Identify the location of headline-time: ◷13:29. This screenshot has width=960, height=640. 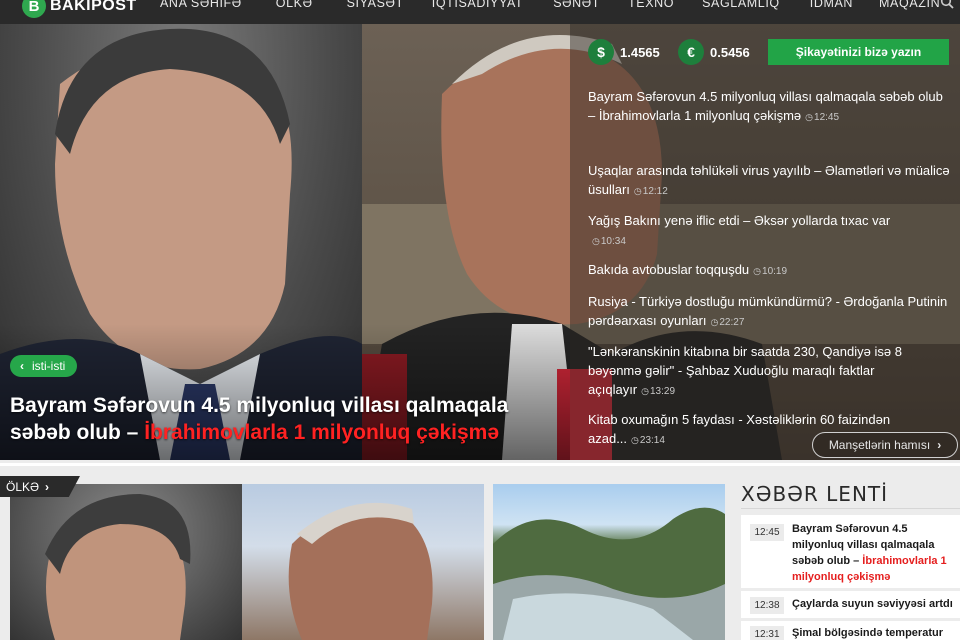
(658, 391).